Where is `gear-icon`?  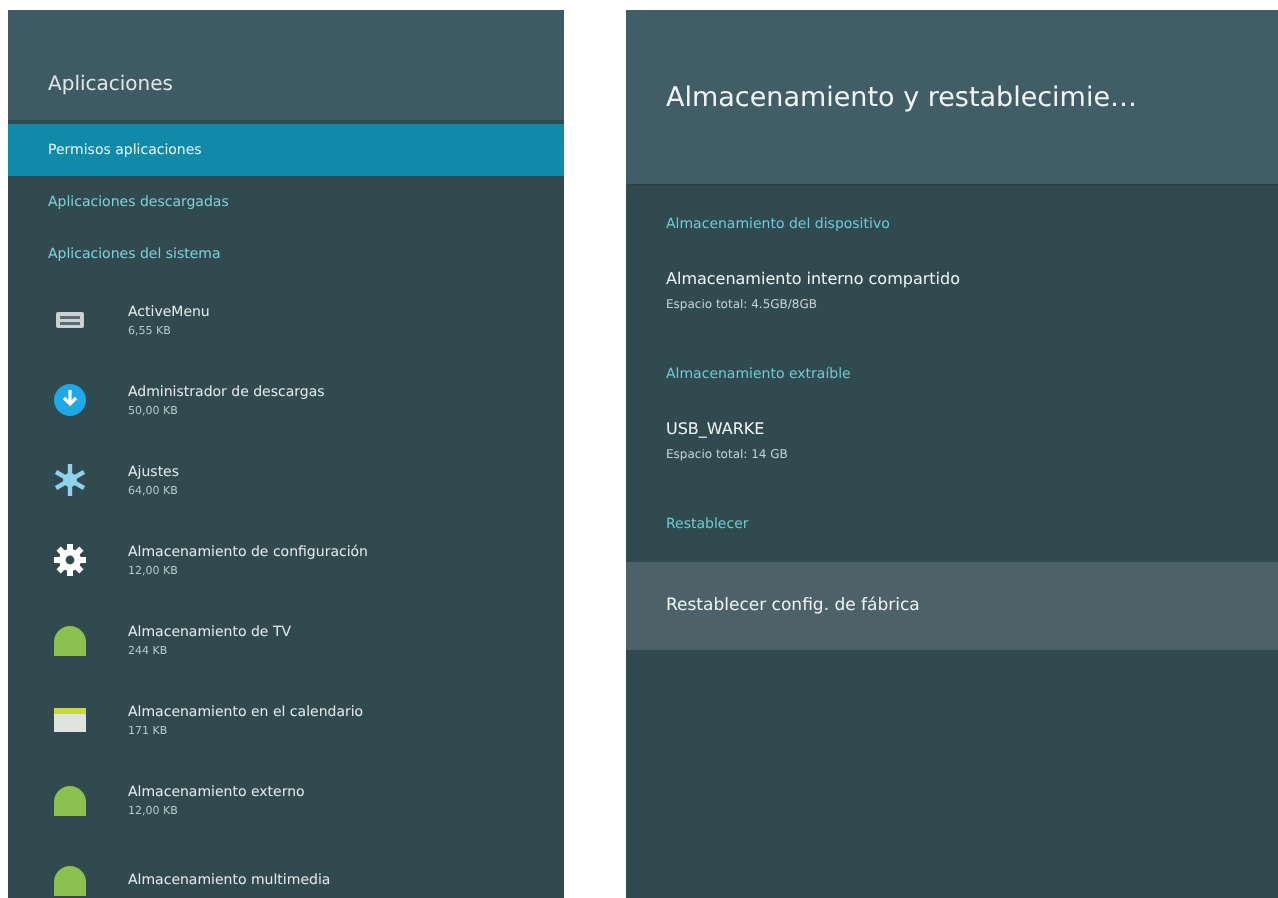
gear-icon is located at coordinates (70, 560).